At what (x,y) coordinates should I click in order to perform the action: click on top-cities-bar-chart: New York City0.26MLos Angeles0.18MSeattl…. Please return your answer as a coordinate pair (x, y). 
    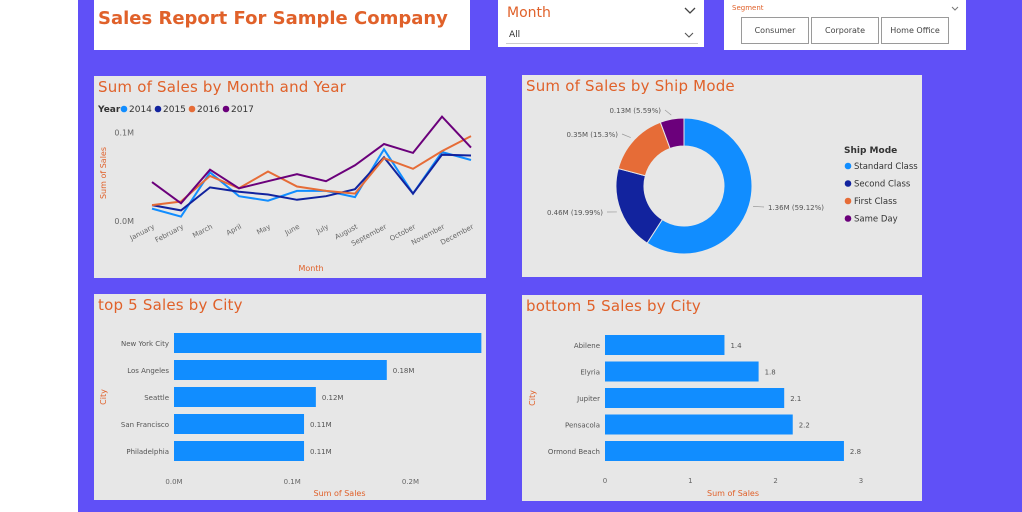
    Looking at the image, I should click on (290, 415).